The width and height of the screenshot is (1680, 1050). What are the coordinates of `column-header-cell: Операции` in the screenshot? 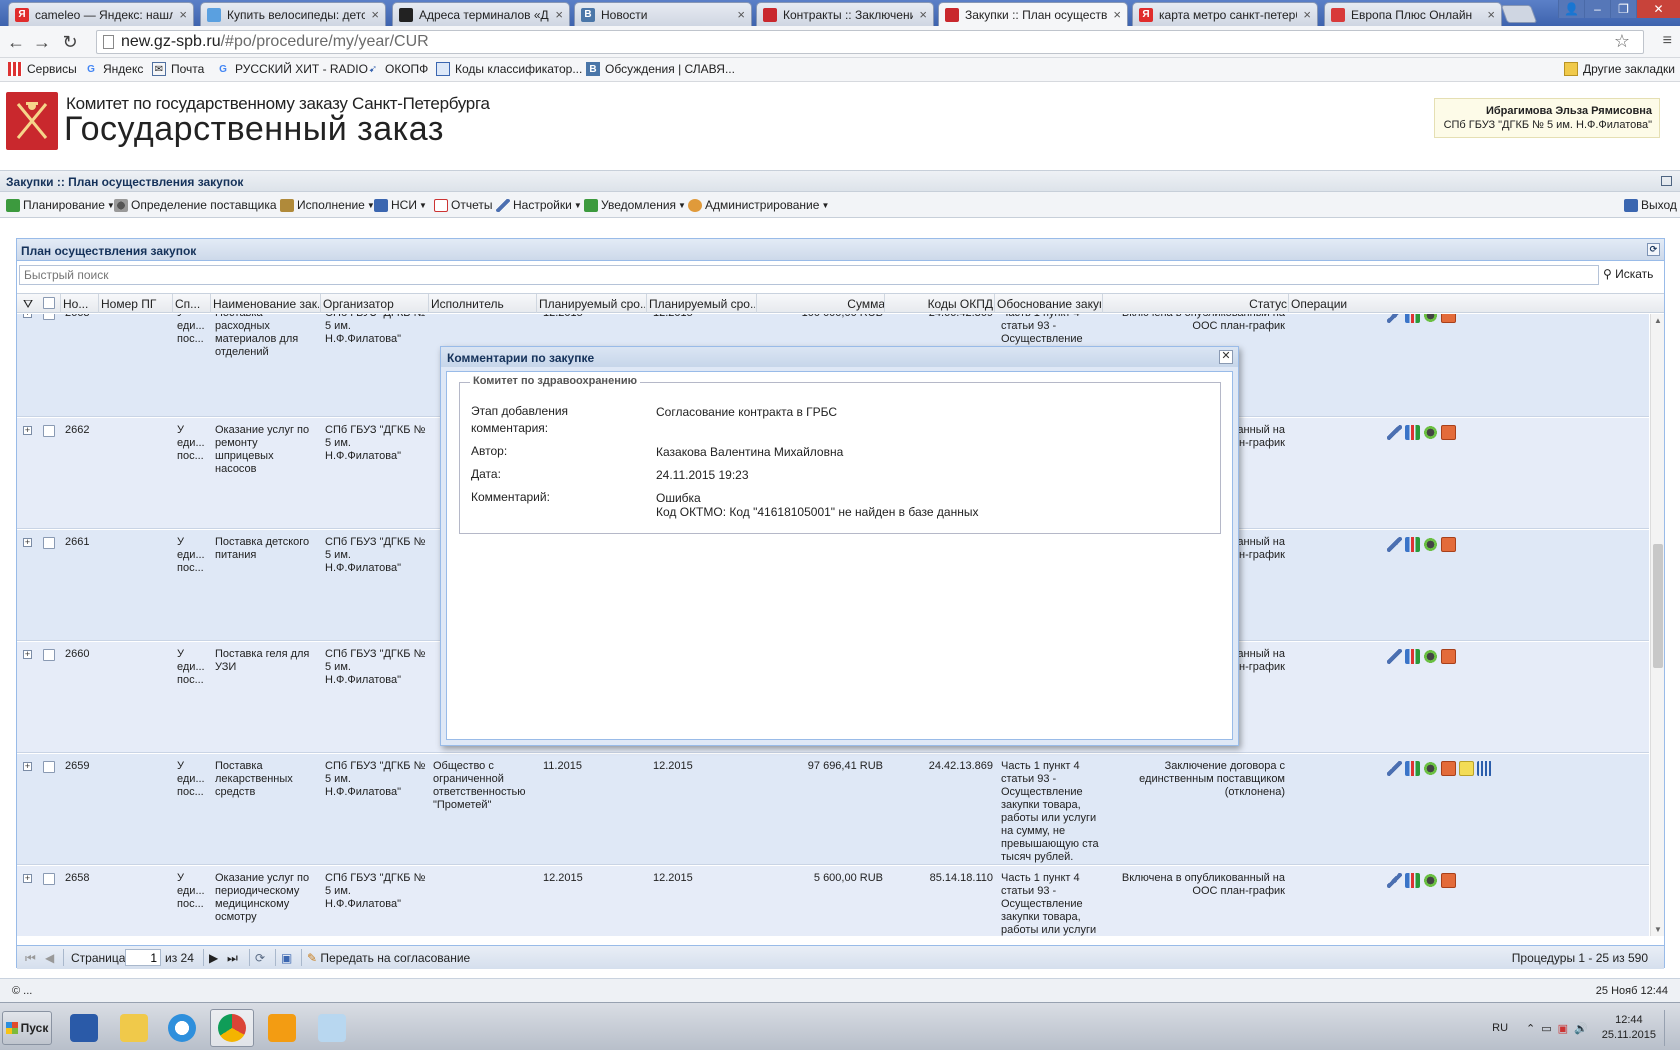 It's located at (1331, 304).